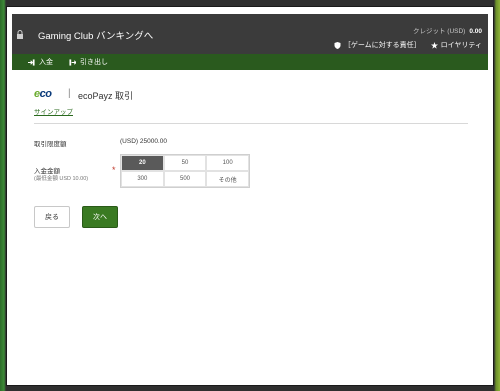 This screenshot has height=391, width=500. Describe the element at coordinates (43, 94) in the screenshot. I see `ecopayz-logo: eco` at that location.